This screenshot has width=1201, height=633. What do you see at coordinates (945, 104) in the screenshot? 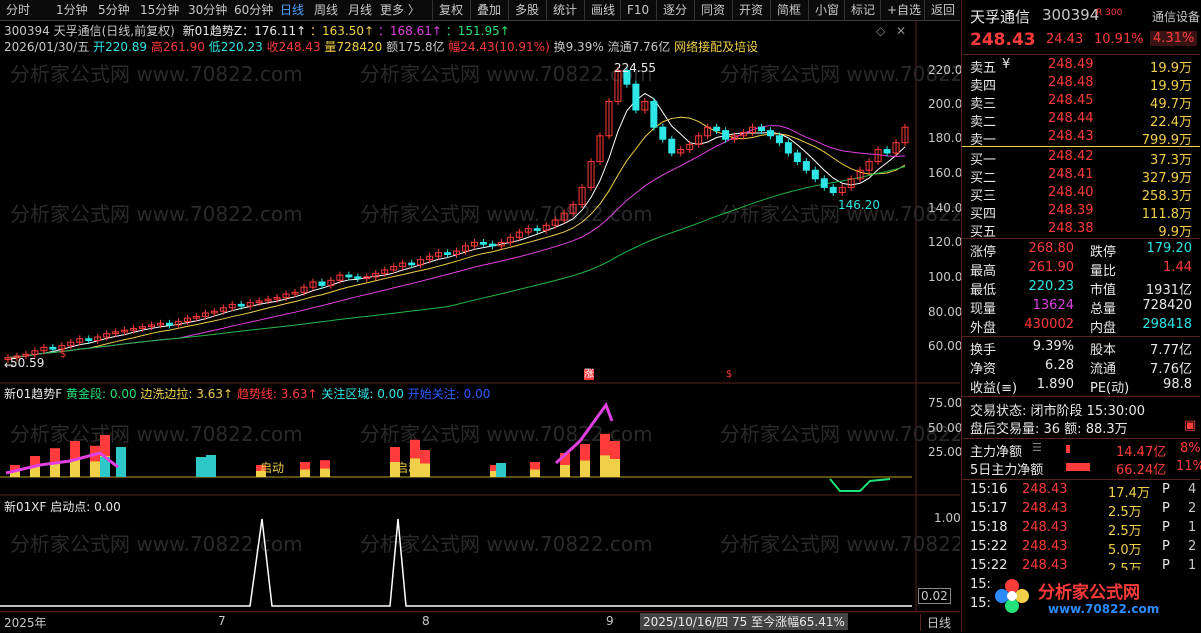
I see `price-tick: 200.0` at bounding box center [945, 104].